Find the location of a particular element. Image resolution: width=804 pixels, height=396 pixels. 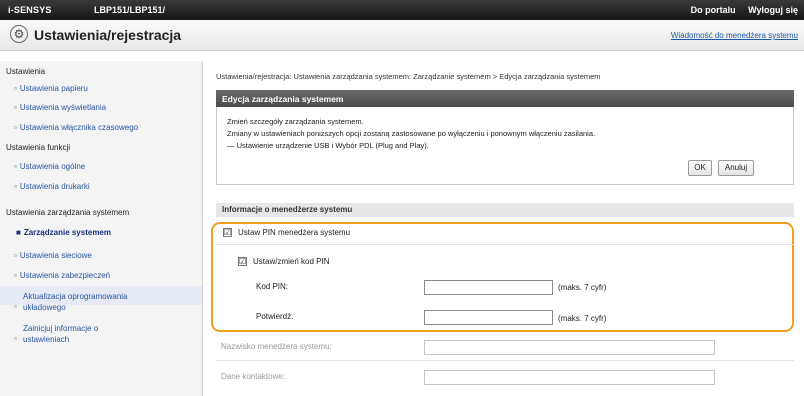

ok-button: OK is located at coordinates (700, 168).